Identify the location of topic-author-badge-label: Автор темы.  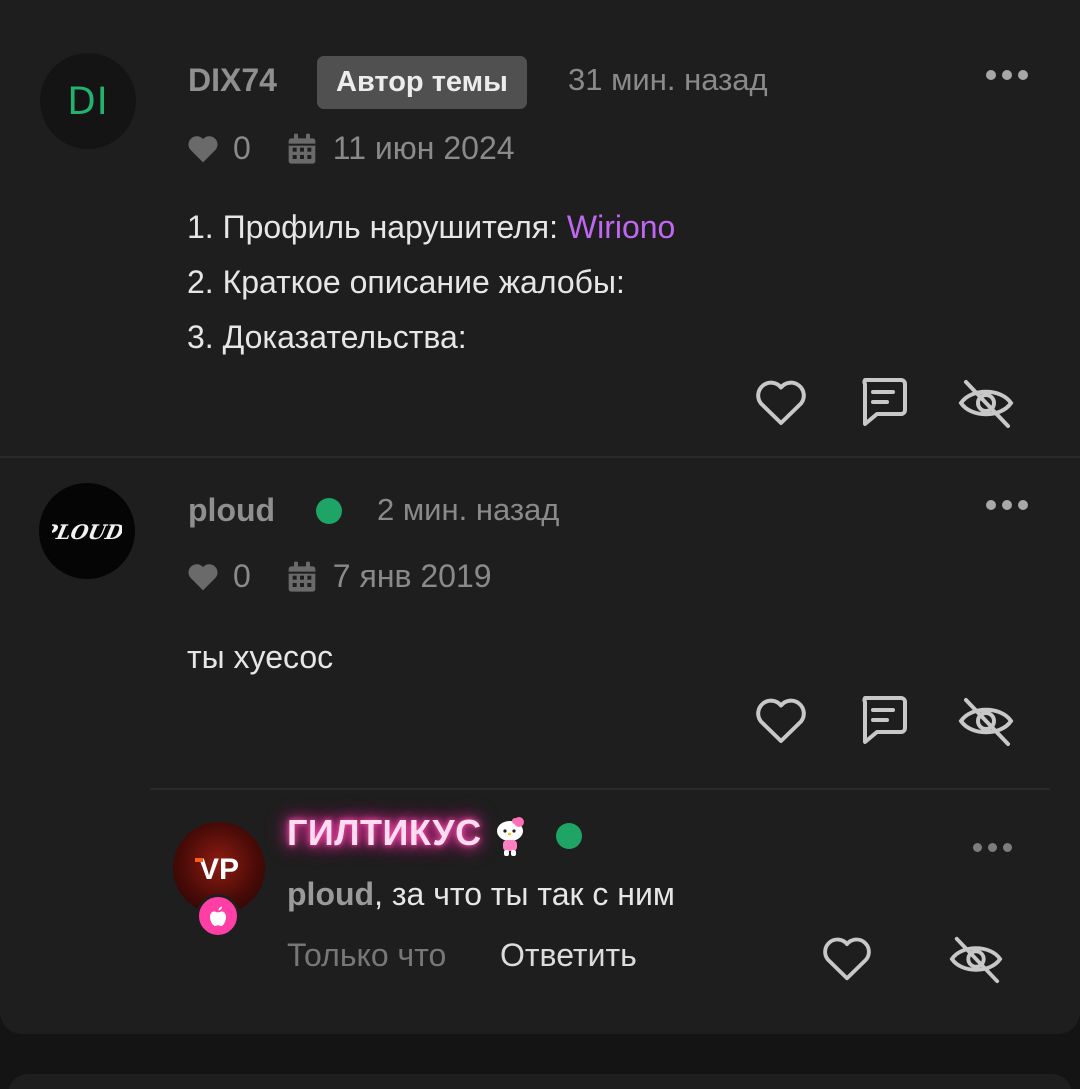
(422, 82).